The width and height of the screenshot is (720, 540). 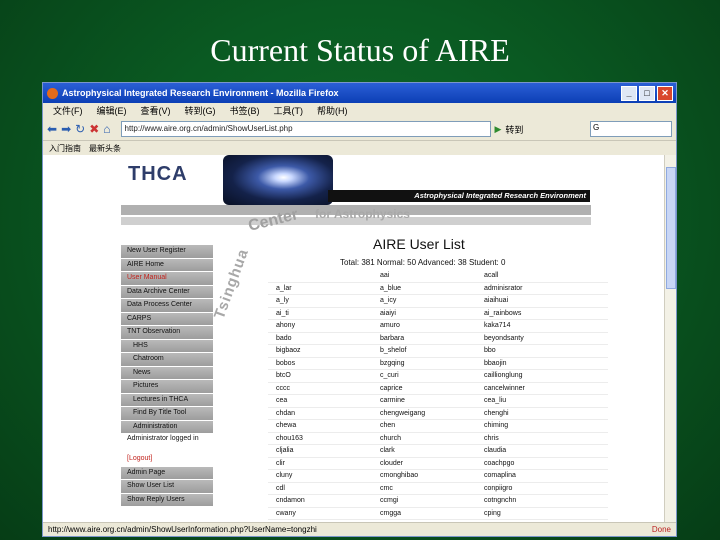 What do you see at coordinates (167, 399) in the screenshot?
I see `sidebar-item: Lectures in THCA` at bounding box center [167, 399].